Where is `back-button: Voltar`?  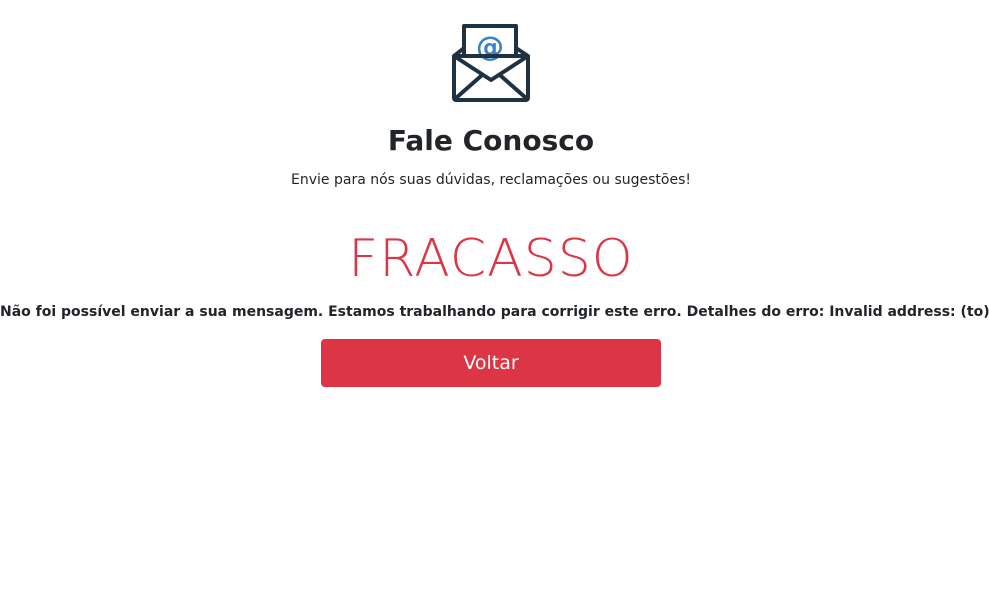 back-button: Voltar is located at coordinates (491, 363).